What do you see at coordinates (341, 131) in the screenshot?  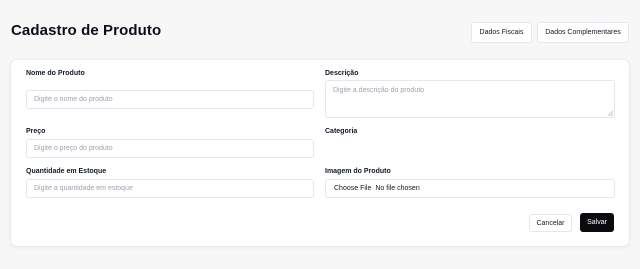 I see `categoria-label: Categoria` at bounding box center [341, 131].